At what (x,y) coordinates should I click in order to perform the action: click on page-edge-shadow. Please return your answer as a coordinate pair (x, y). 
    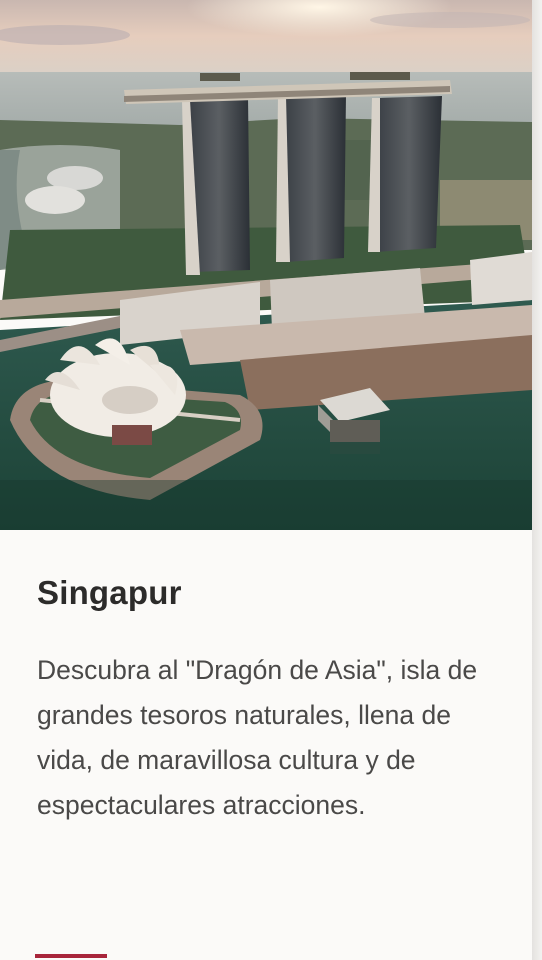
    Looking at the image, I should click on (537, 480).